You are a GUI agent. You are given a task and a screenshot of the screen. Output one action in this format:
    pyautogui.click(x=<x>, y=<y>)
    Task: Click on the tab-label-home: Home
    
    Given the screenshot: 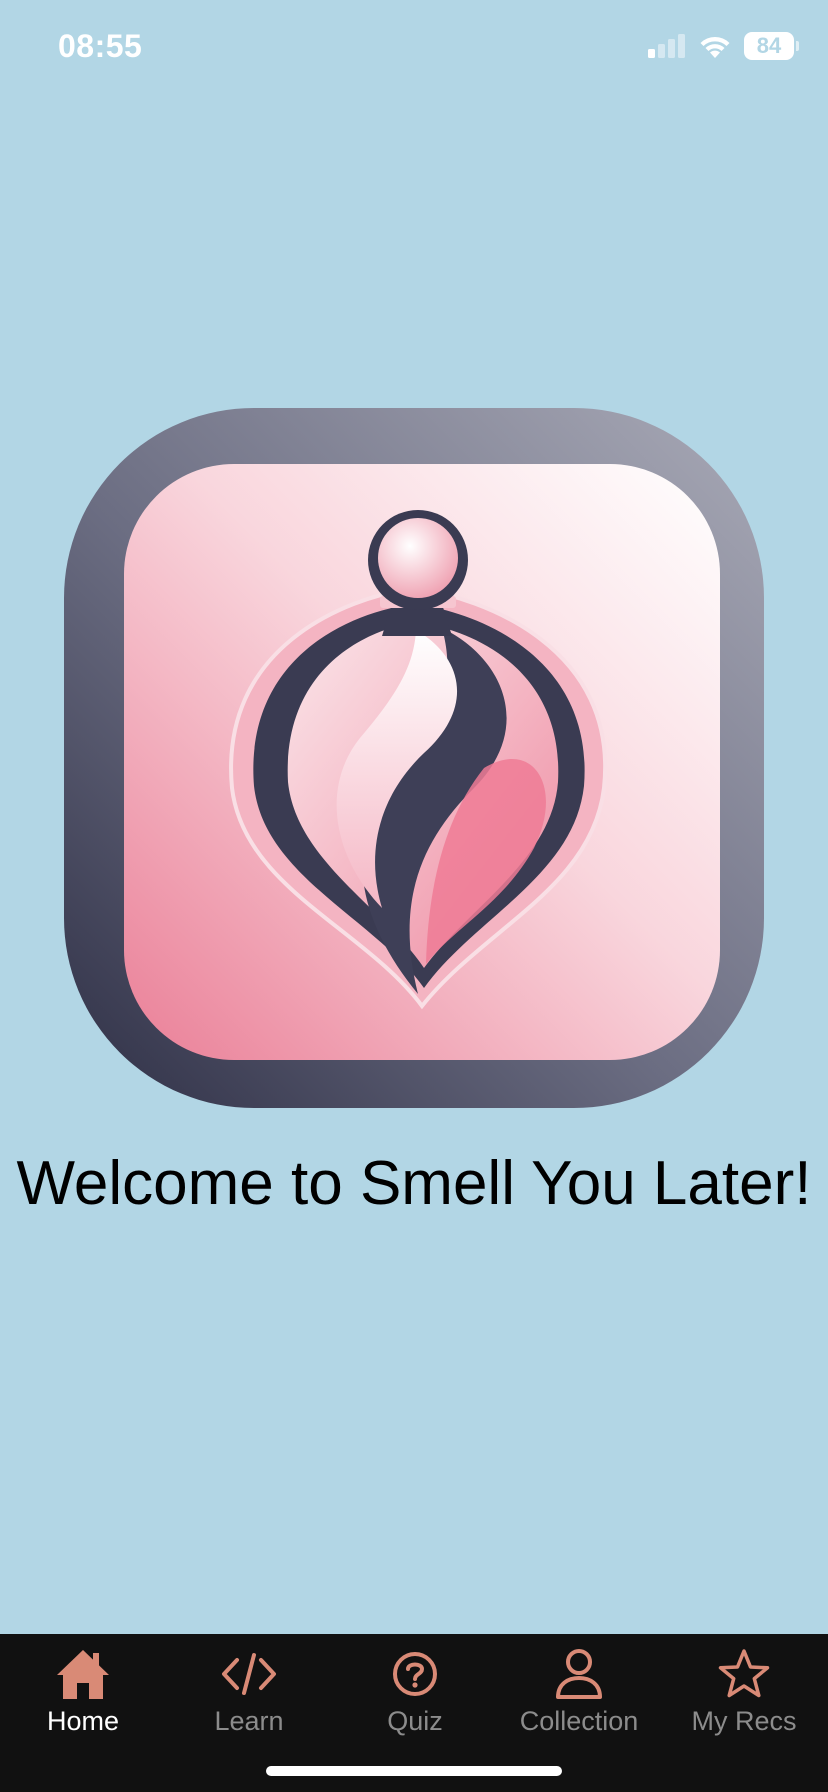 What is the action you would take?
    pyautogui.click(x=83, y=1721)
    